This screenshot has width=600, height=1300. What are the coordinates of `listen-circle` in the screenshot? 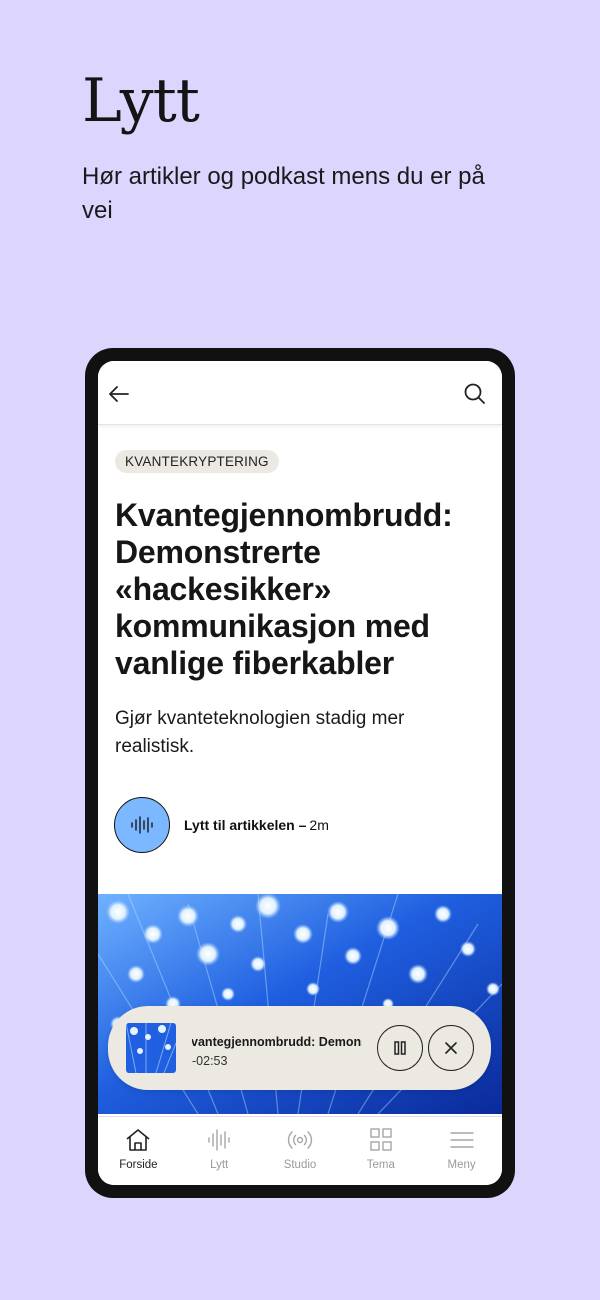 It's located at (142, 825).